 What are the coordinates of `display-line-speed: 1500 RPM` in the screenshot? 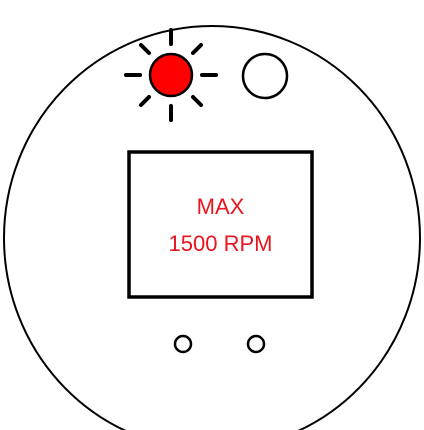 It's located at (220, 243).